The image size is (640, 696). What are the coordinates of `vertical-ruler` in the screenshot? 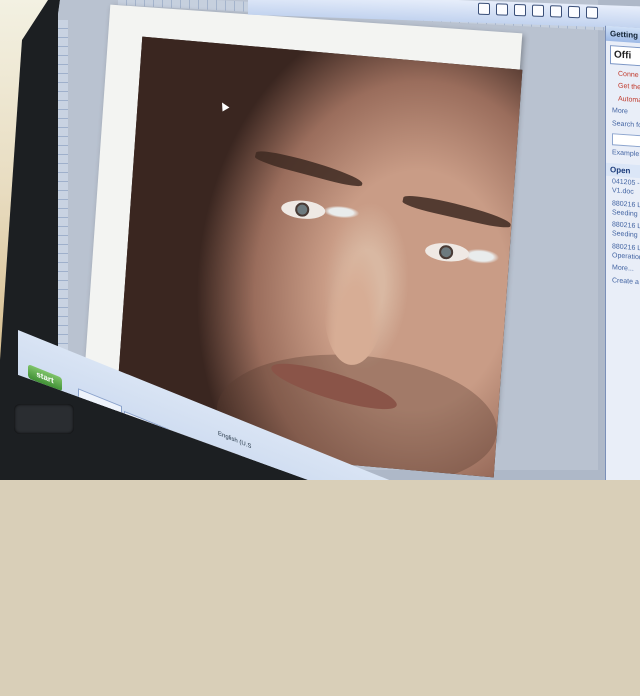 It's located at (63, 185).